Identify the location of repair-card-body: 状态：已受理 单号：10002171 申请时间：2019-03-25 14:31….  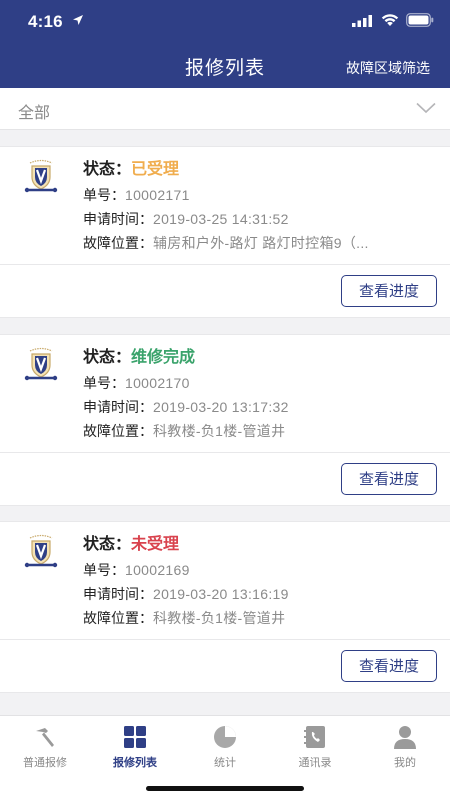
(225, 206).